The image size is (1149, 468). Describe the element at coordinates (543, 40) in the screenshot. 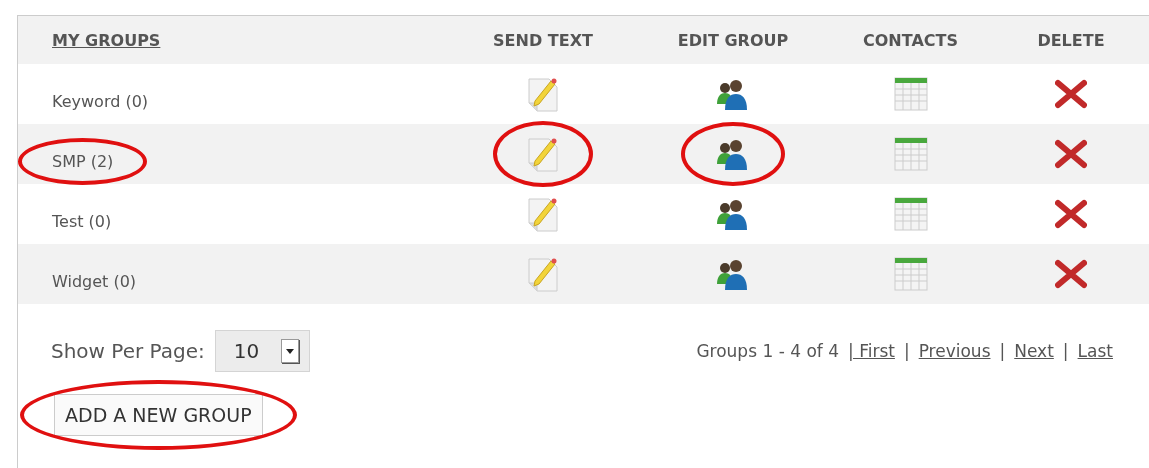

I see `column-heading: SEND TEXT` at that location.